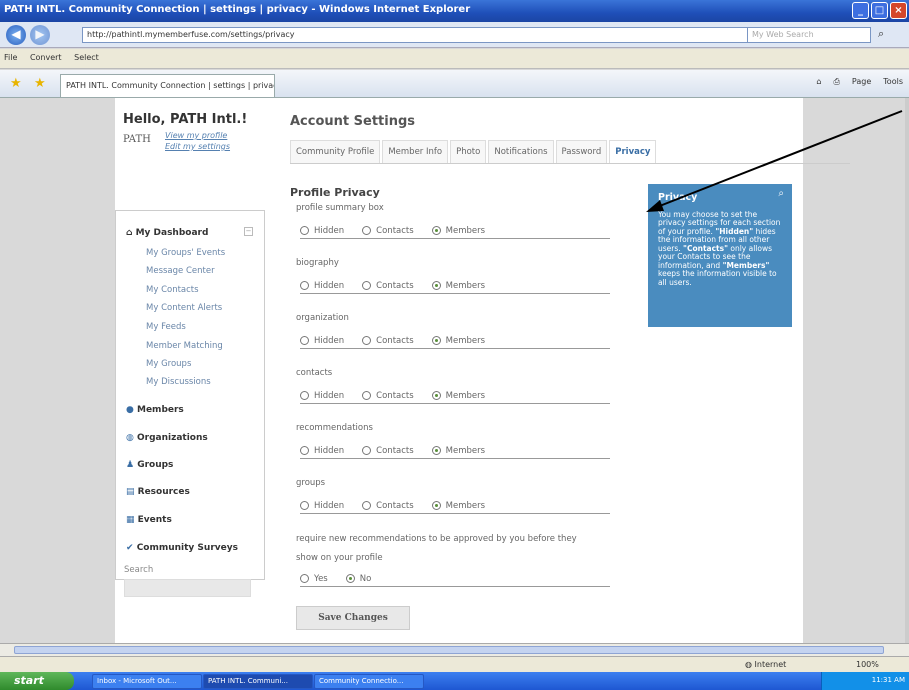 The image size is (909, 690). I want to click on field-label: contacts, so click(314, 373).